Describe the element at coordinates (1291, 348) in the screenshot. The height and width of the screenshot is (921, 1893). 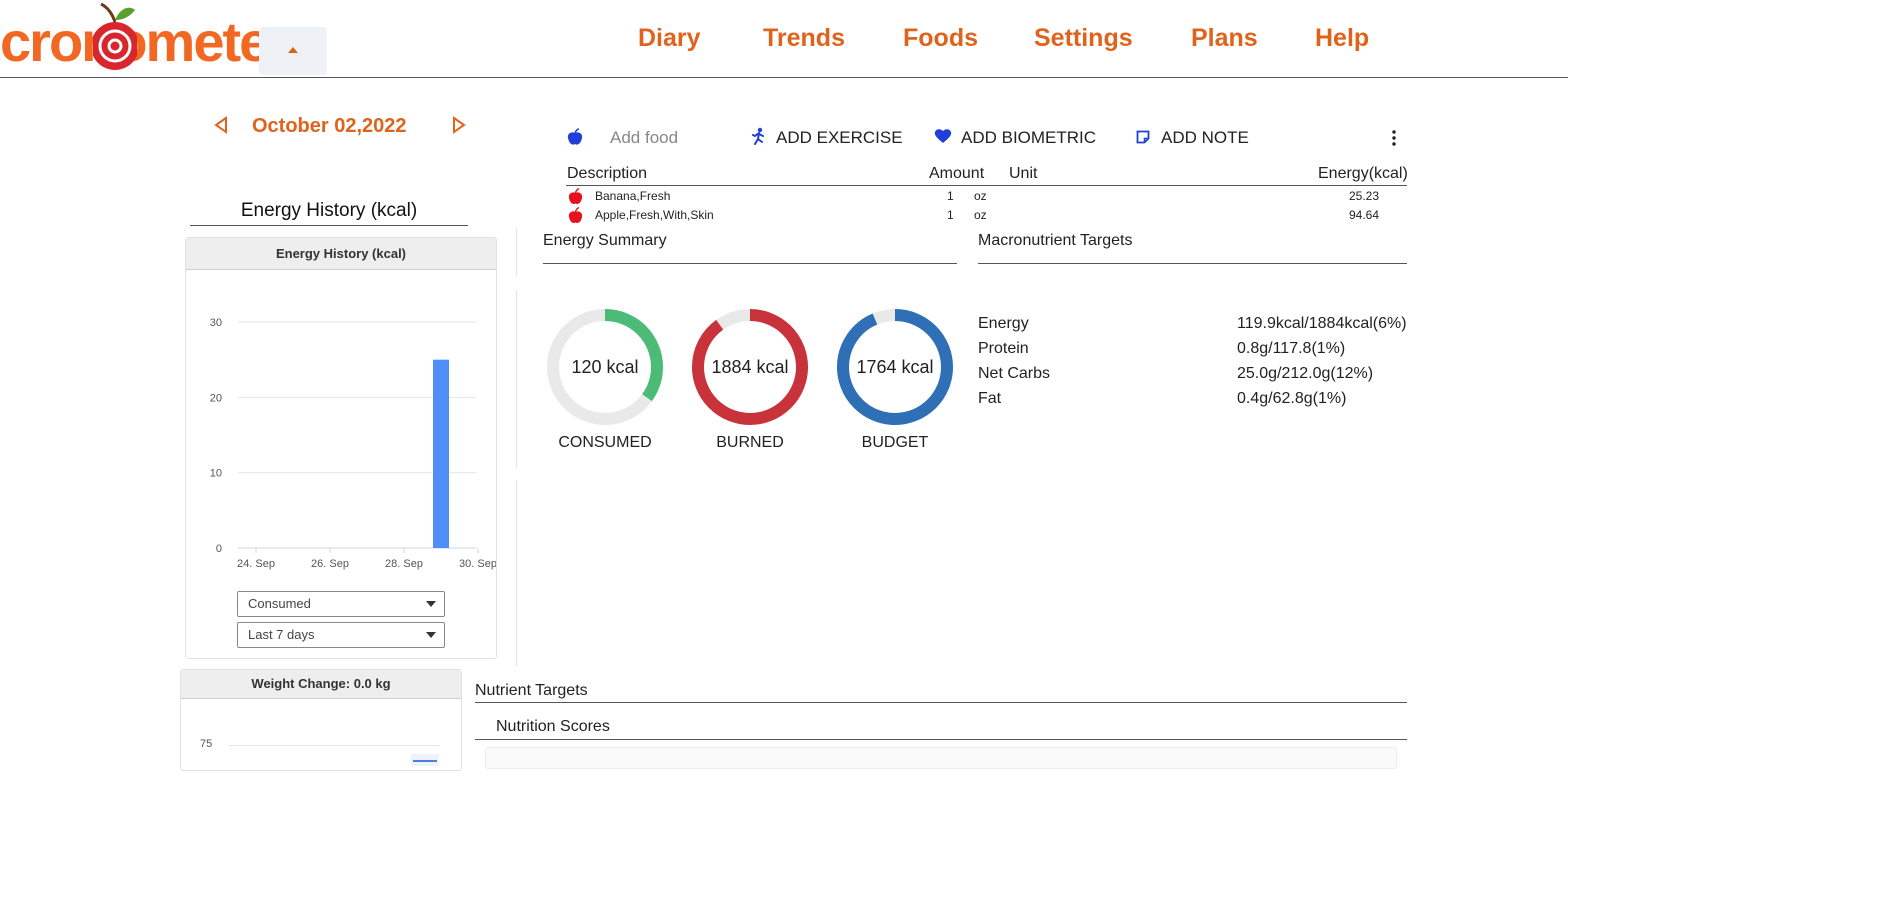
I see `macro-protein-value: 0.8g/117.8(1%)` at that location.